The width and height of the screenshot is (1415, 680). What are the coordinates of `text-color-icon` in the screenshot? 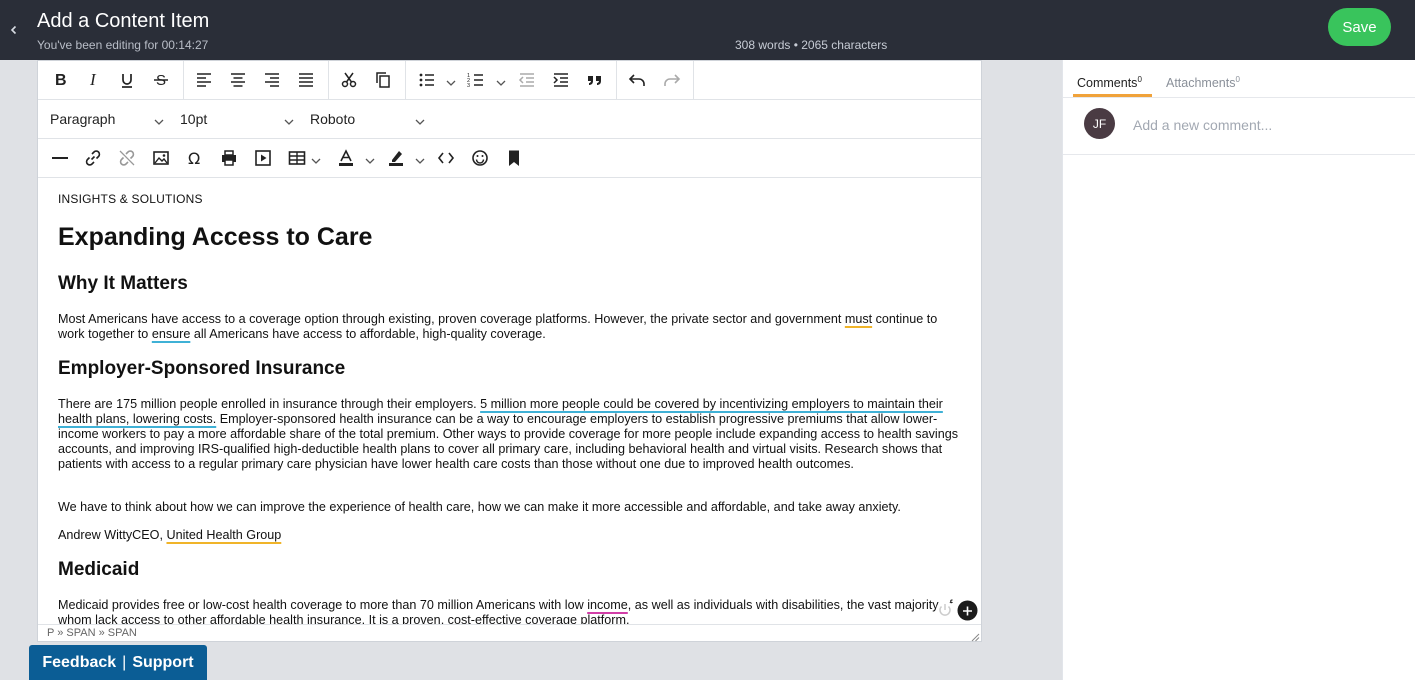 It's located at (346, 158).